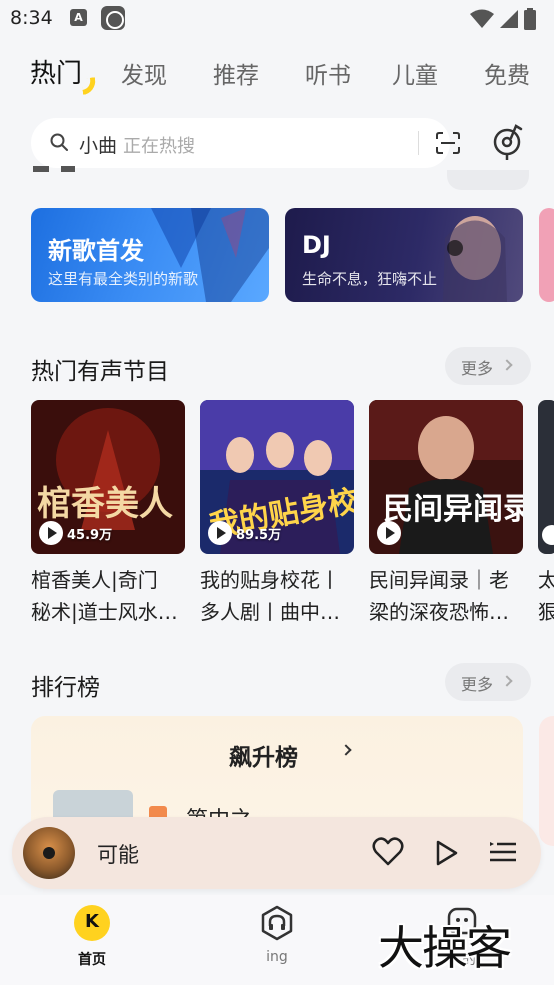 The image size is (554, 985). What do you see at coordinates (100, 372) in the screenshot?
I see `programs-section-title: 热门有声节目` at bounding box center [100, 372].